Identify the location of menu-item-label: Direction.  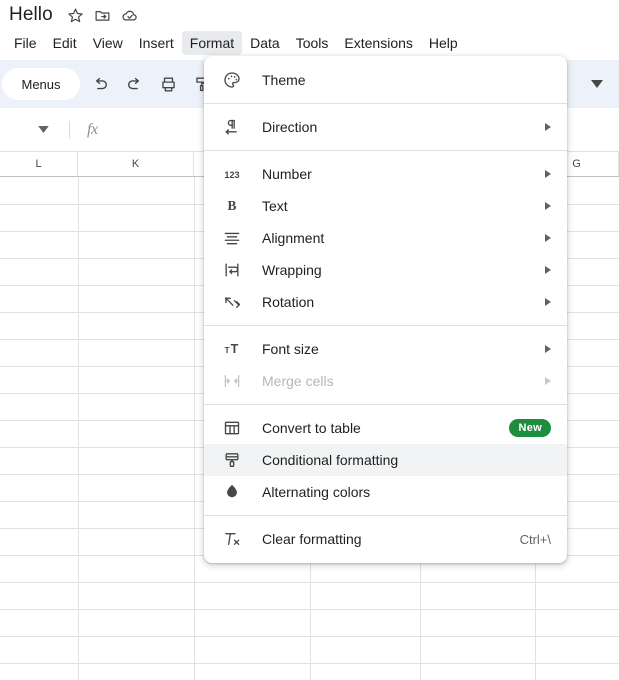
(290, 127).